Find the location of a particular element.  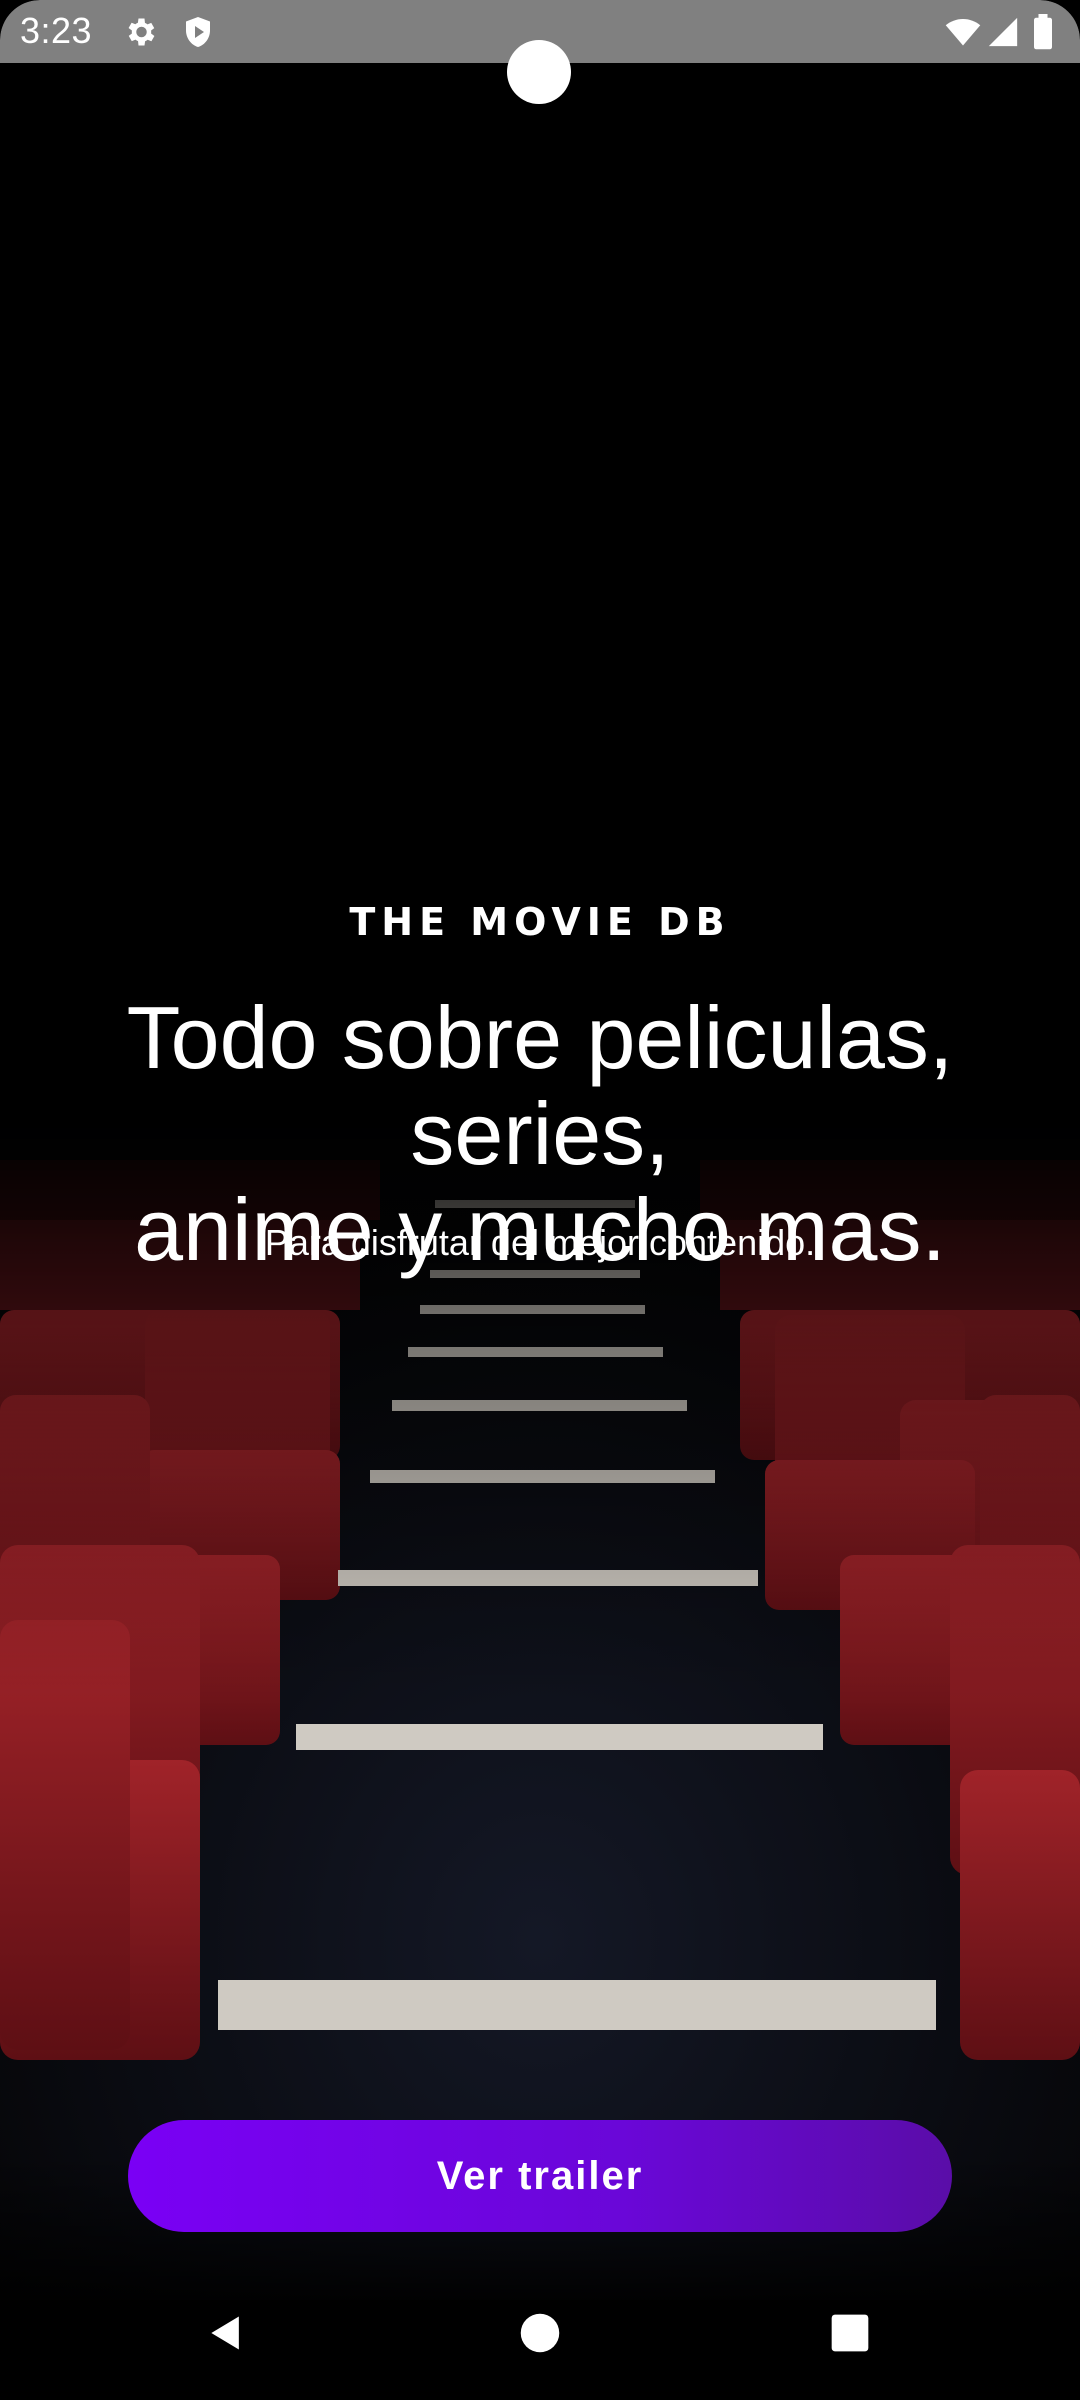

gear-icon is located at coordinates (140, 32).